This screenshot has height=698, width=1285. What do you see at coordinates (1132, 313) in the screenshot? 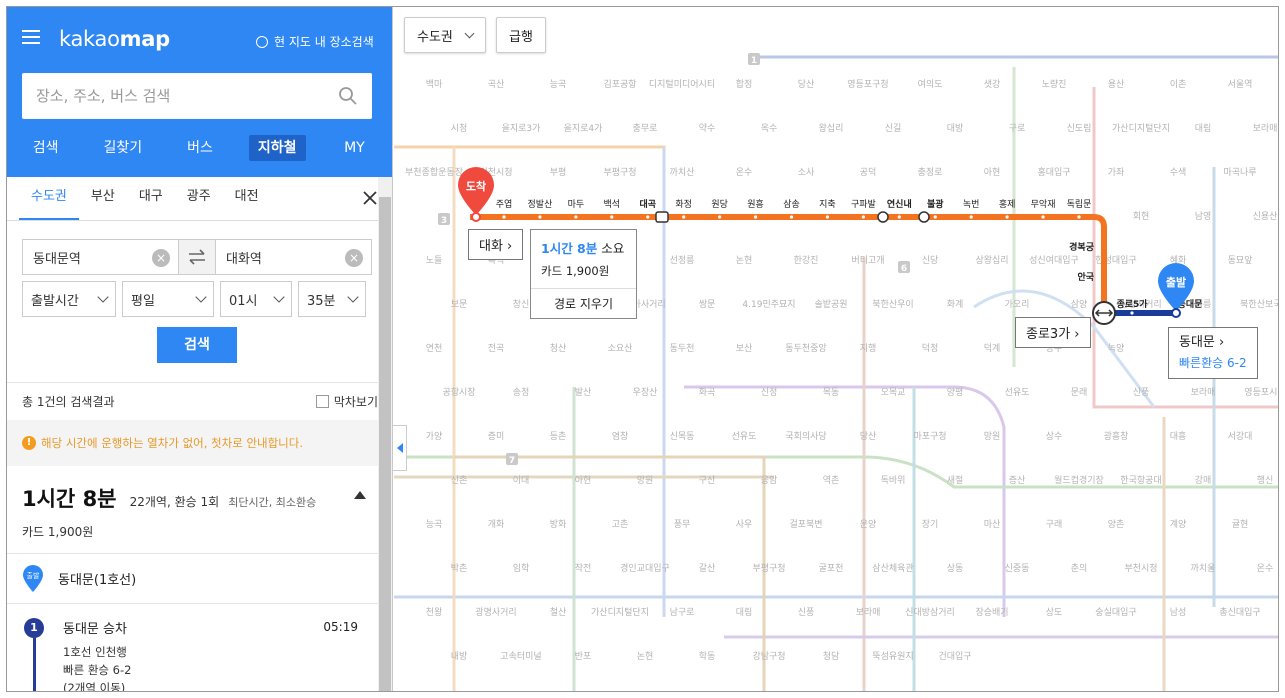
I see `line1-station-dot` at bounding box center [1132, 313].